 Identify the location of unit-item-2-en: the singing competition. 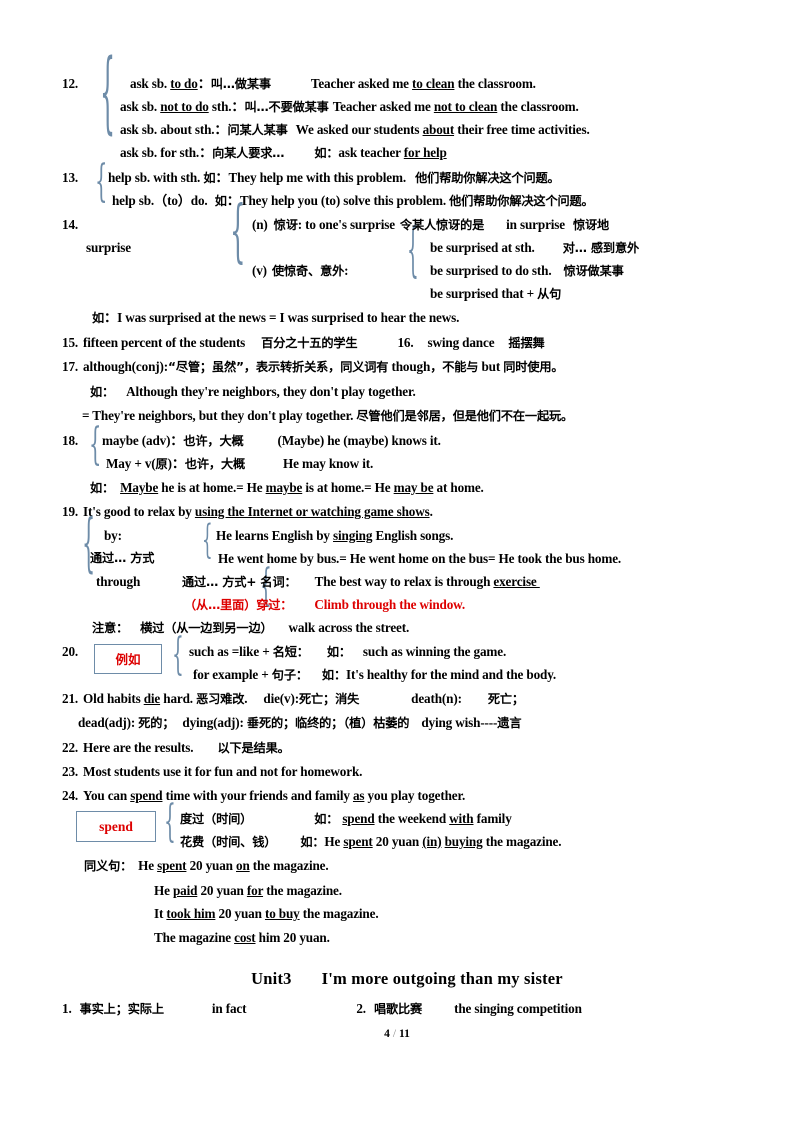
(518, 1008).